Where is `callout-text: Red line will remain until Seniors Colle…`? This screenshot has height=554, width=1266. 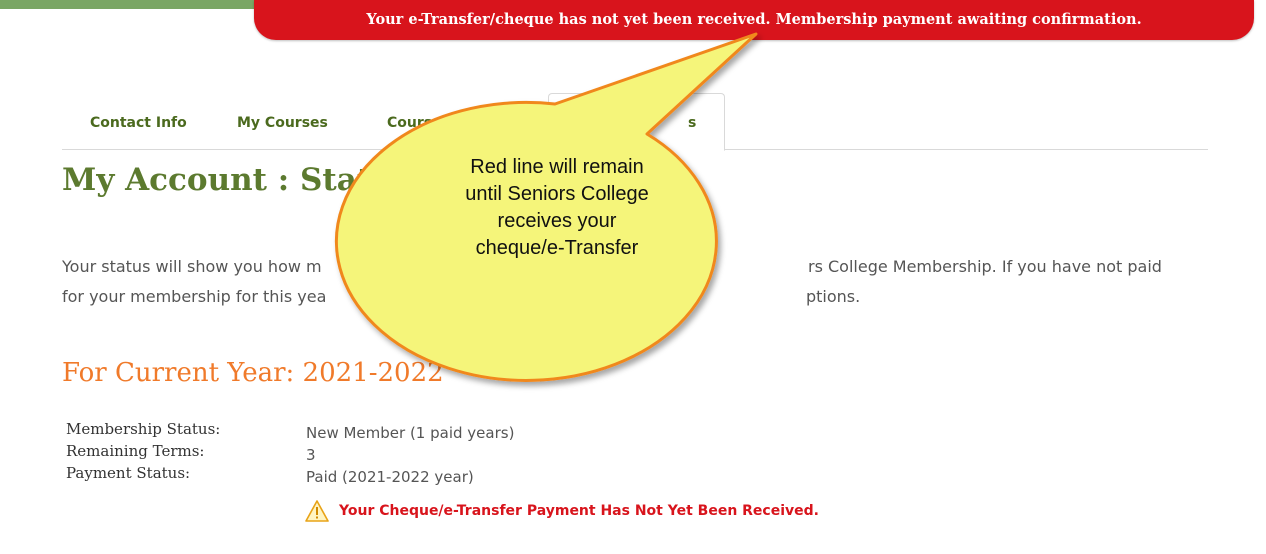 callout-text: Red line will remain until Seniors Colle… is located at coordinates (557, 208).